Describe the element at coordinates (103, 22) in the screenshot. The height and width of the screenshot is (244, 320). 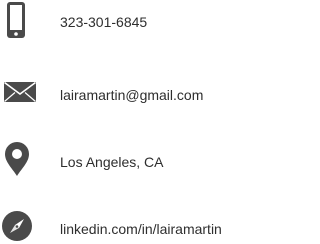
I see `phone-number: 323-301-6845` at that location.